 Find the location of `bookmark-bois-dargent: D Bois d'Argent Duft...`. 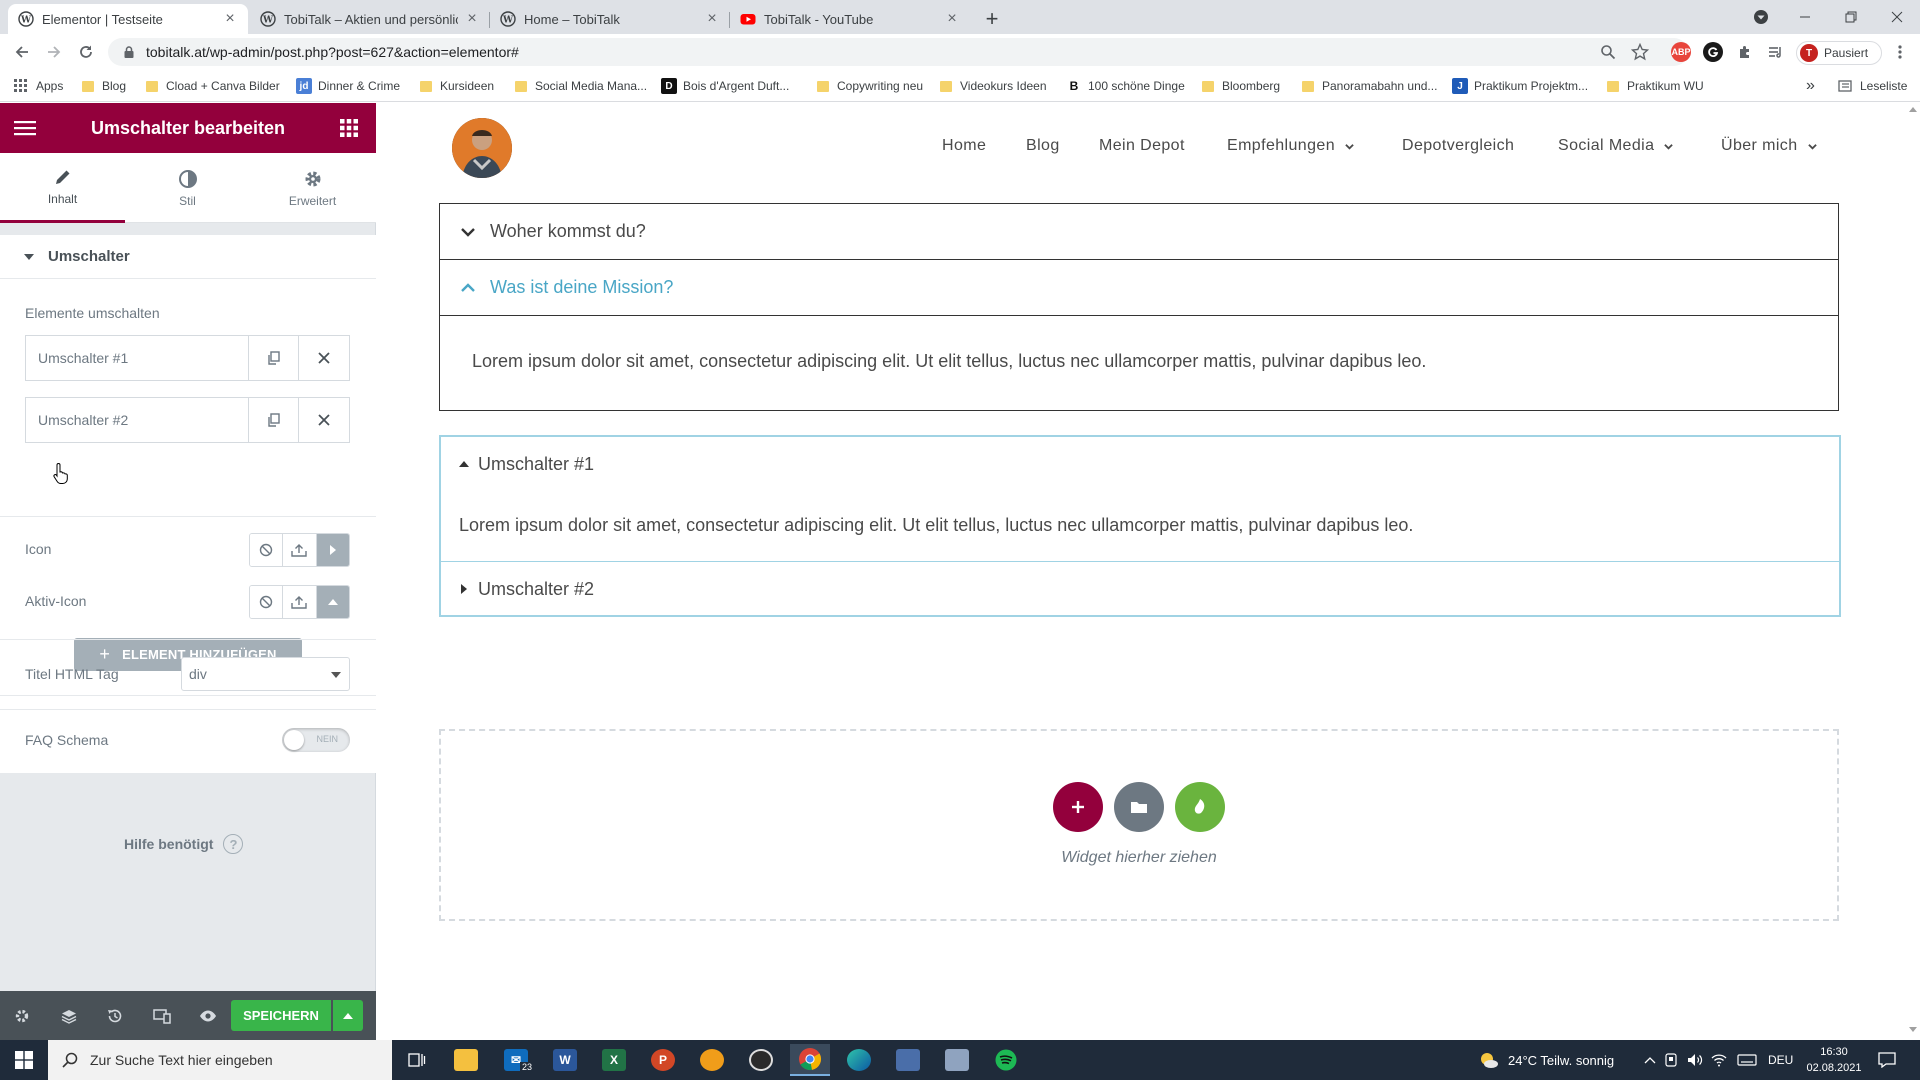

bookmark-bois-dargent: D Bois d'Argent Duft... is located at coordinates (725, 86).